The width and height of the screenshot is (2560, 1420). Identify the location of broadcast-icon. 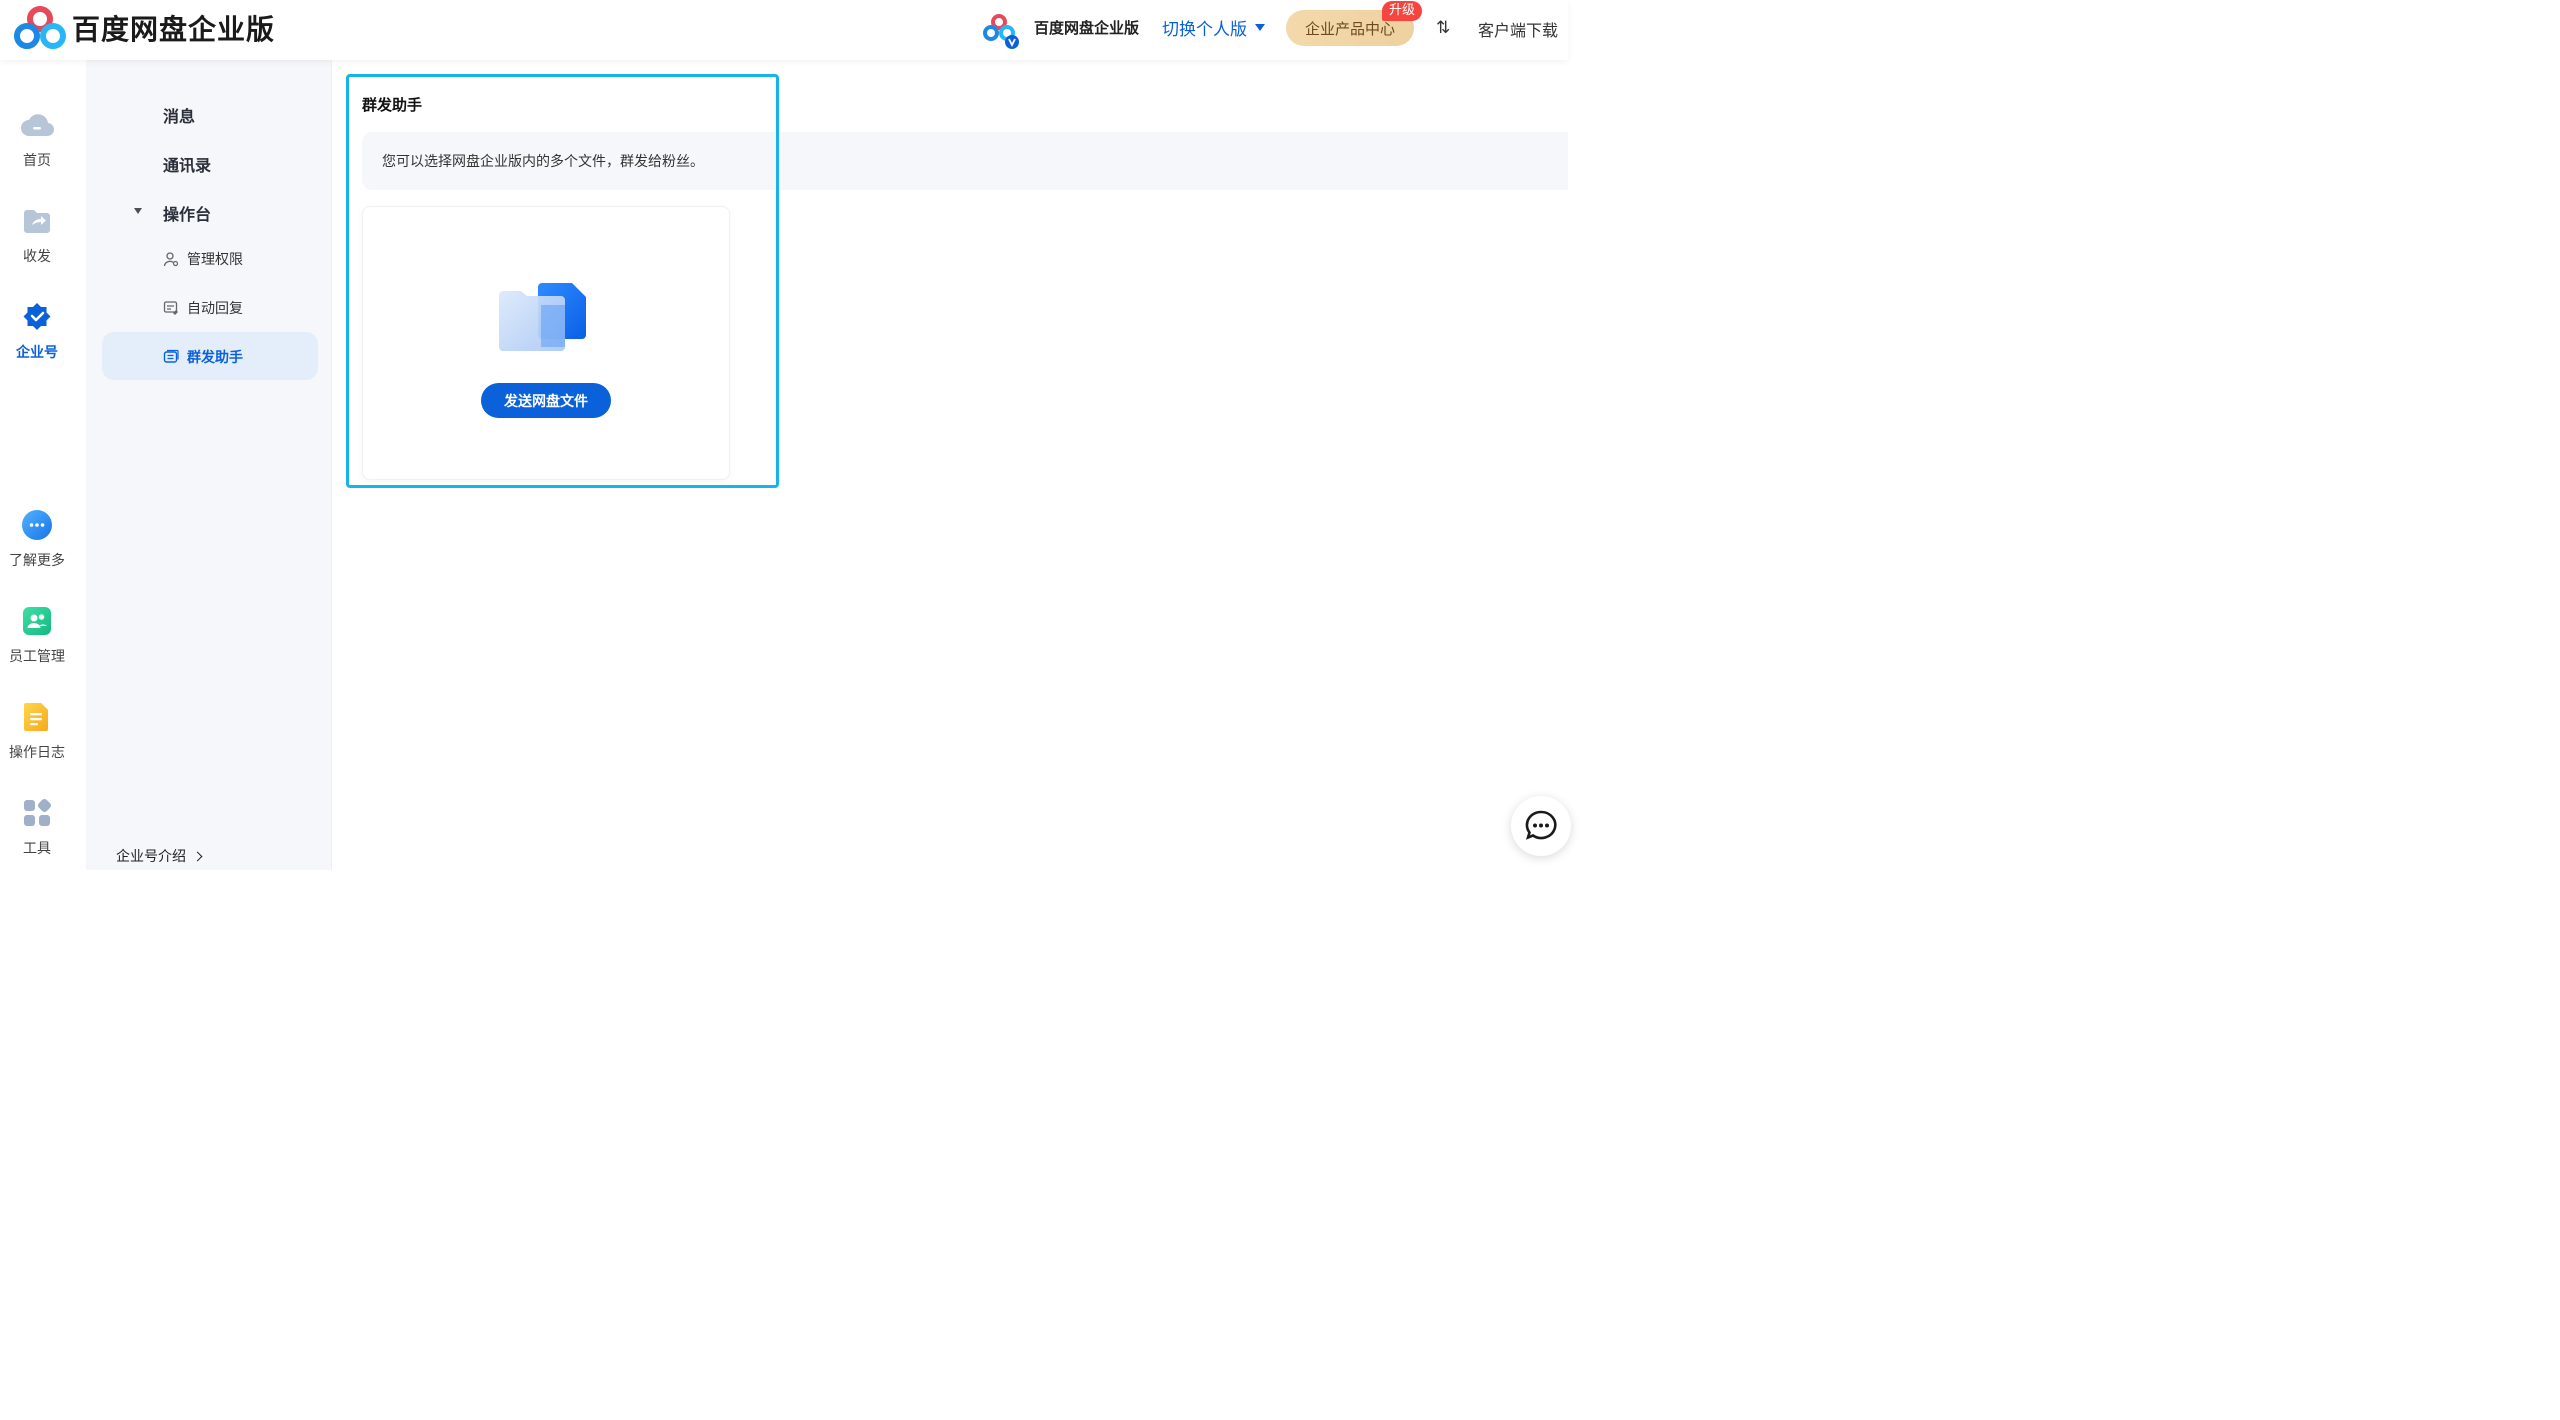
(171, 357).